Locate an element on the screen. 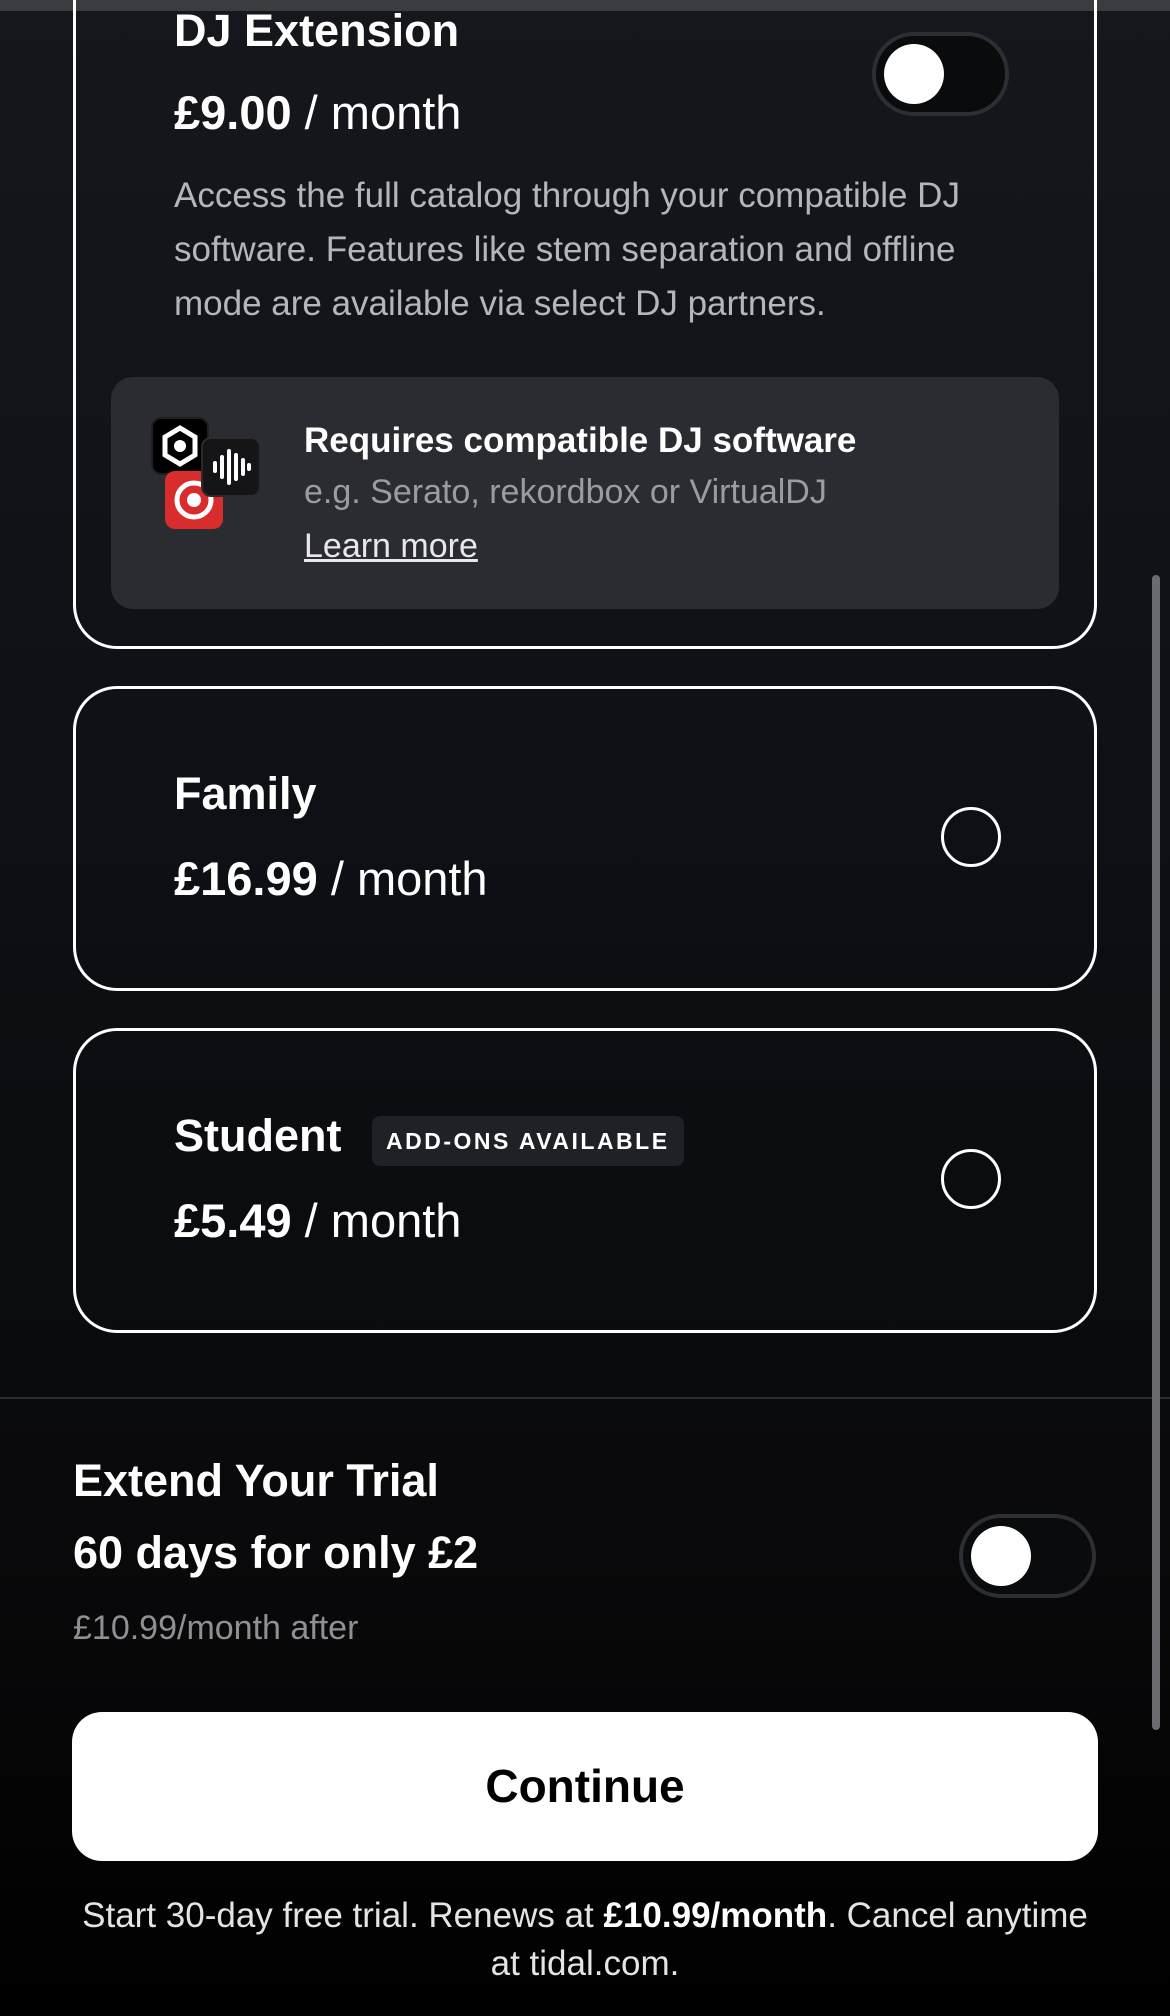  extend-trial-offer: 60 days for only £2 is located at coordinates (276, 1552).